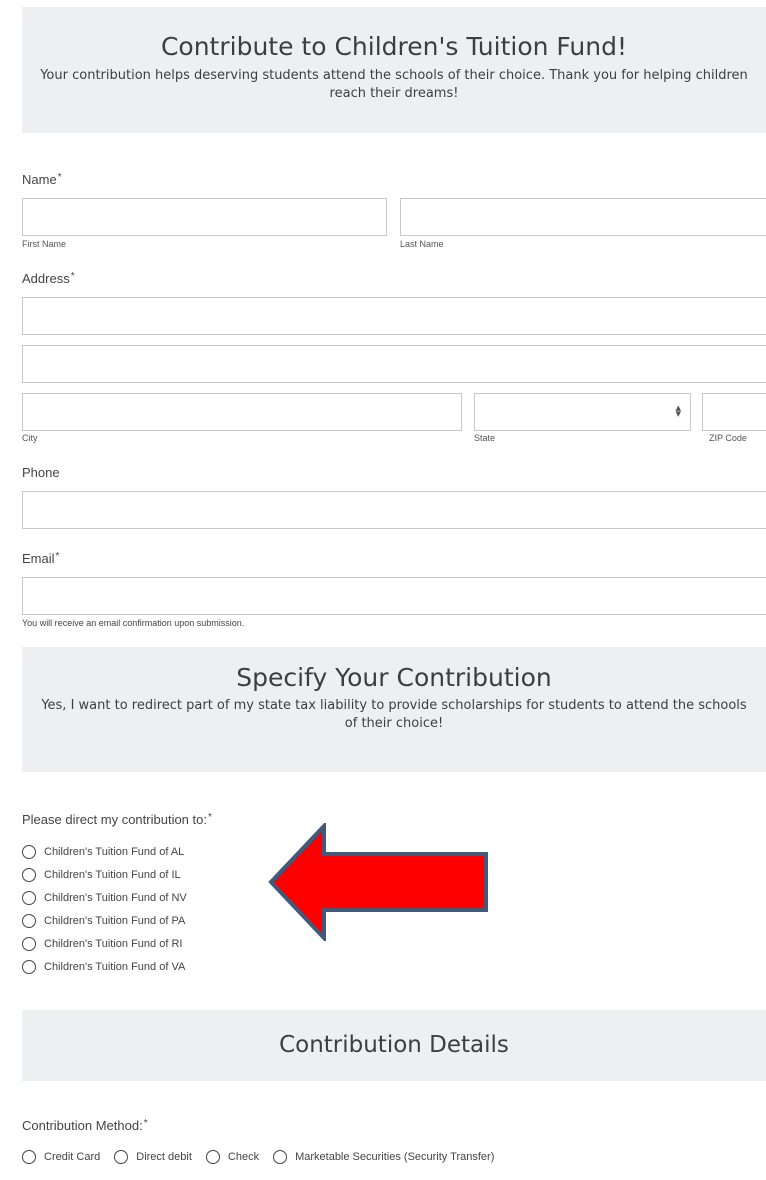  Describe the element at coordinates (394, 596) in the screenshot. I see `email-input` at that location.